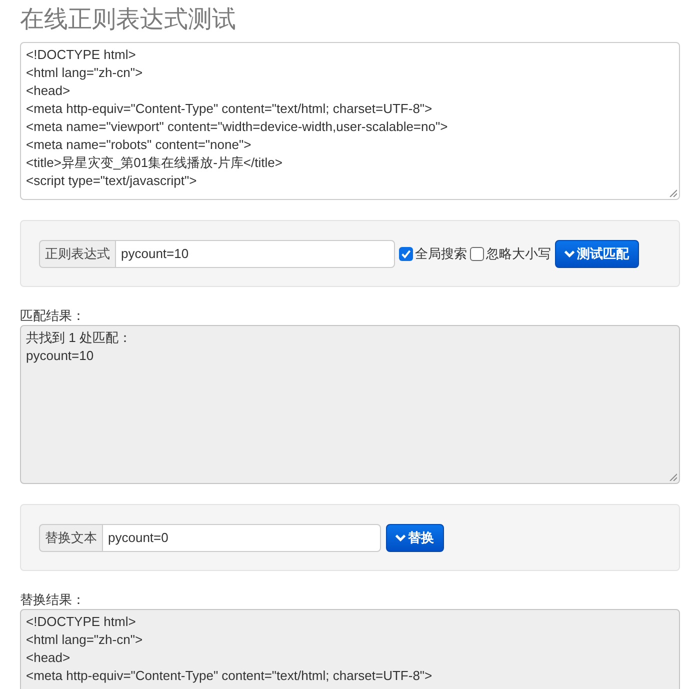  I want to click on code-line: <title>异星灾变_第01集在线播放-片库</title>, so click(154, 163).